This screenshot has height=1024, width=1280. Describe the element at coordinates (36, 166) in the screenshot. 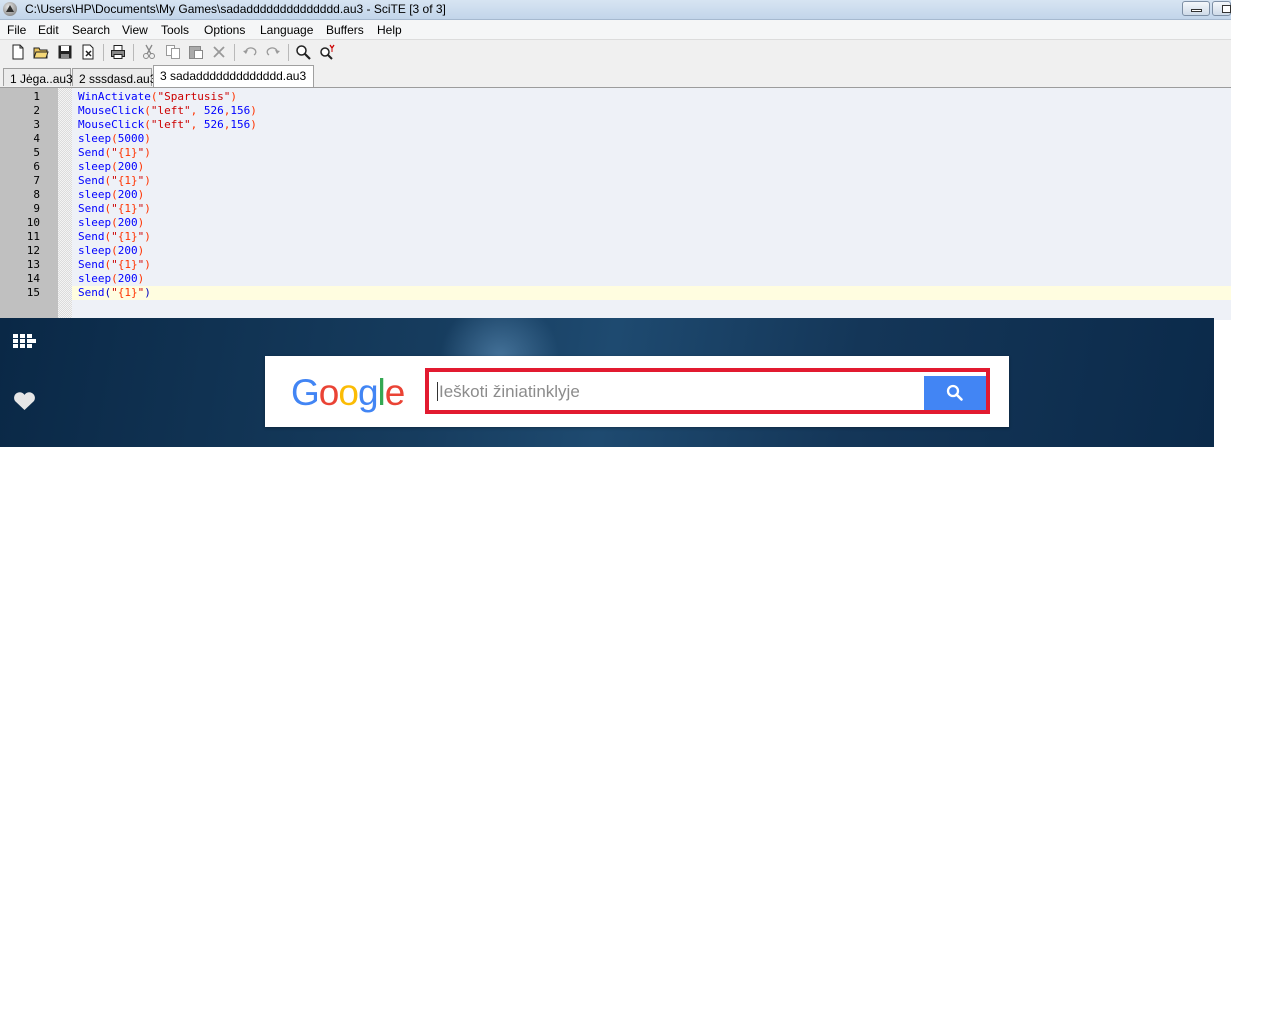

I see `line-number: 6` at that location.